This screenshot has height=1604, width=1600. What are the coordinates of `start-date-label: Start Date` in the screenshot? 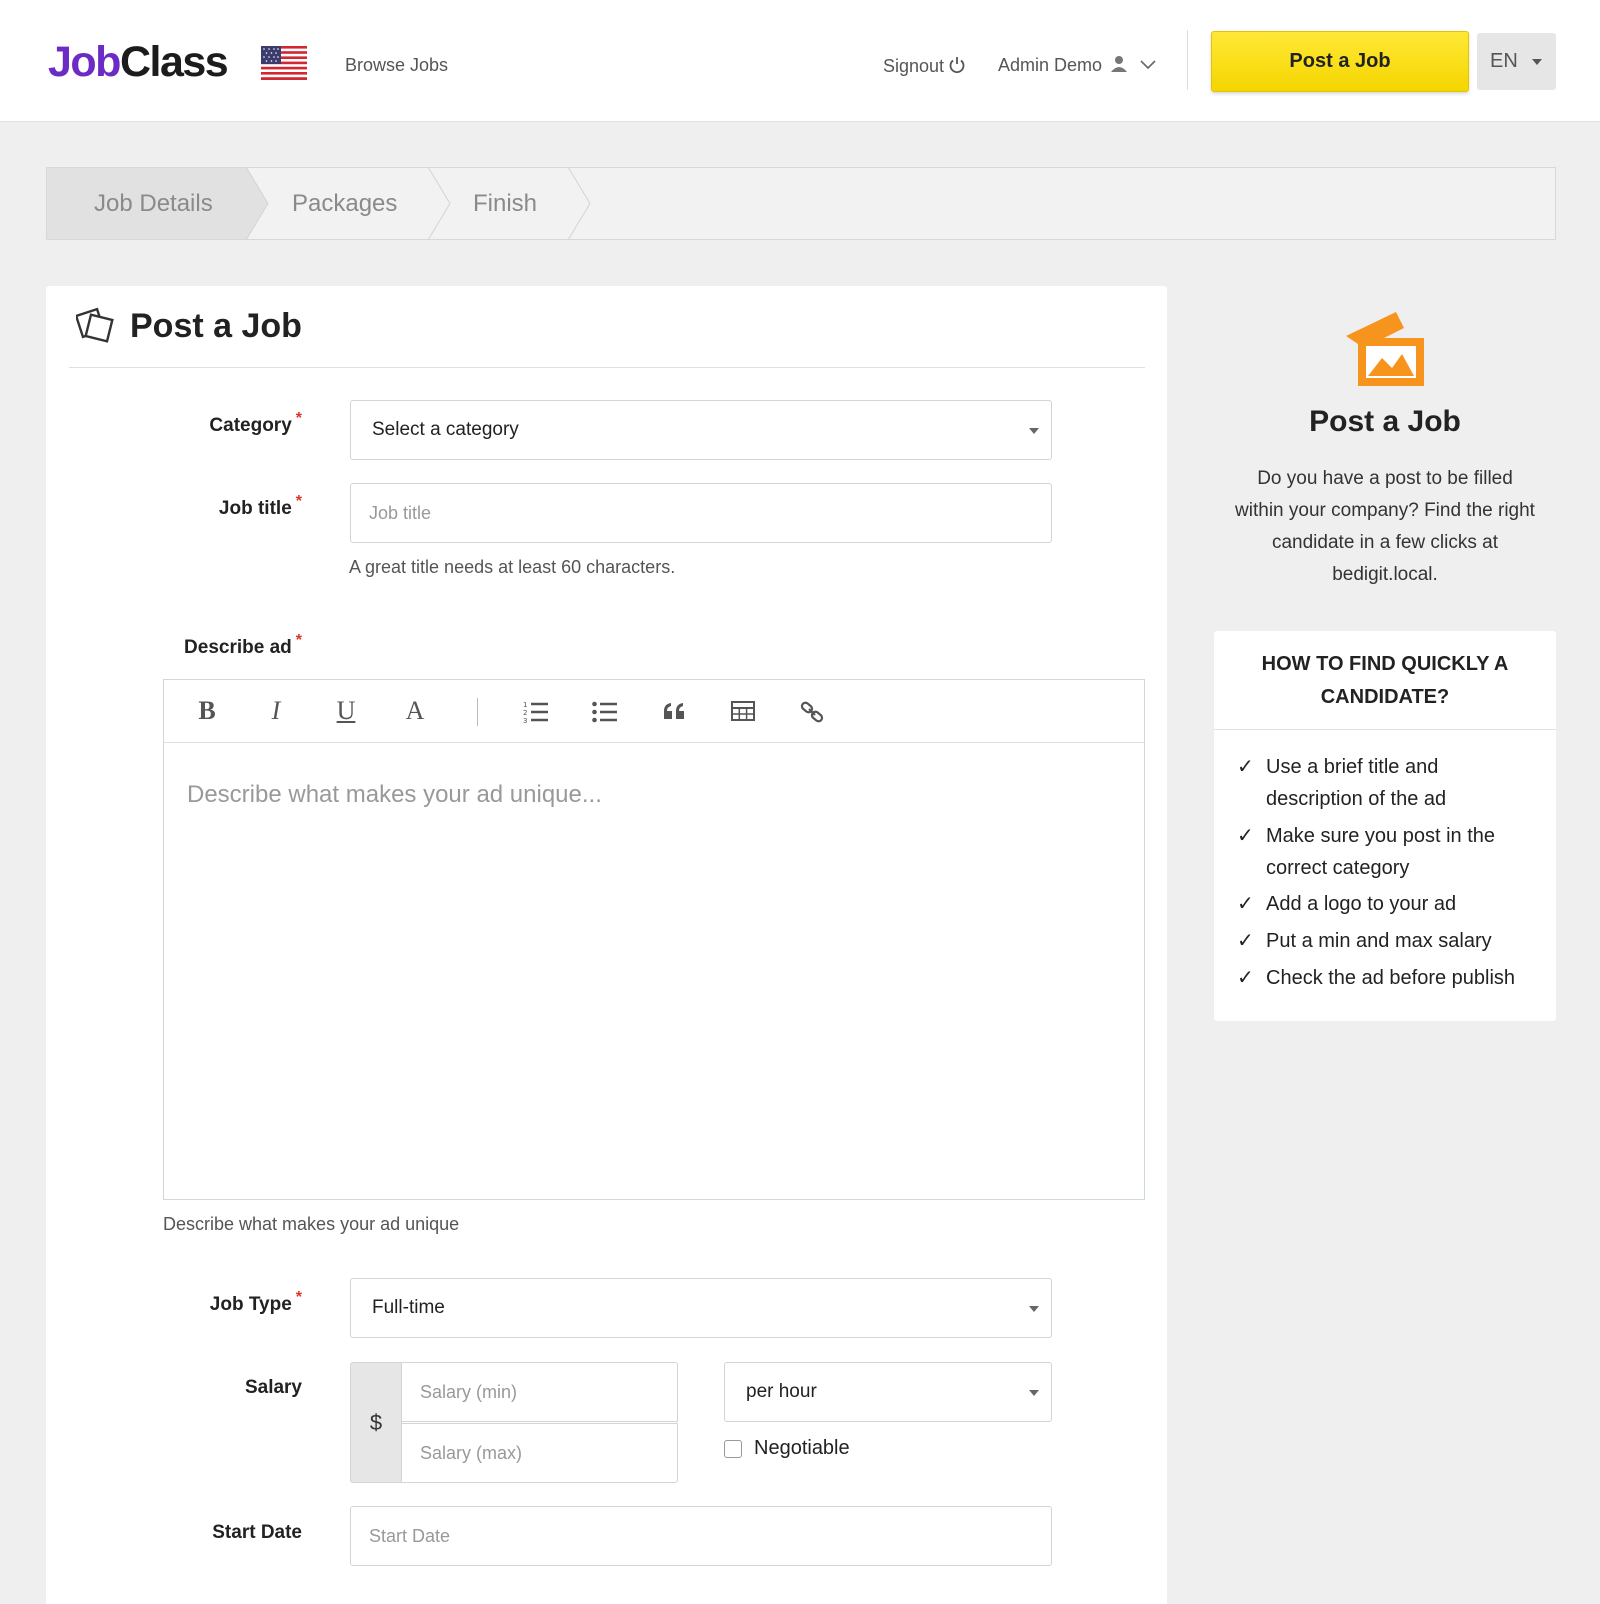 It's located at (257, 1532).